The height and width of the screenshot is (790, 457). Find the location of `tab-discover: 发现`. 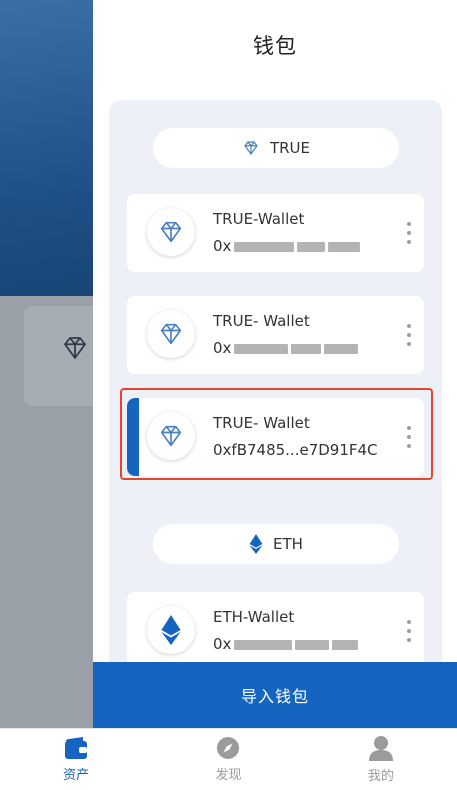

tab-discover: 发现 is located at coordinates (228, 759).